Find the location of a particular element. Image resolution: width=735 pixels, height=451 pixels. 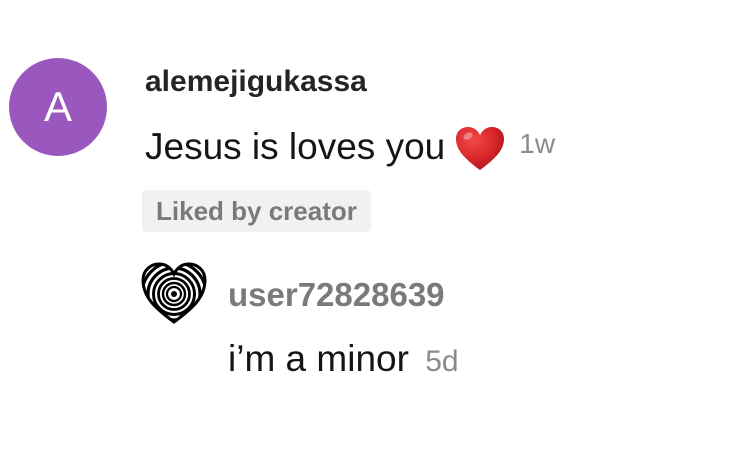

avatar-letter: A is located at coordinates (57, 106).